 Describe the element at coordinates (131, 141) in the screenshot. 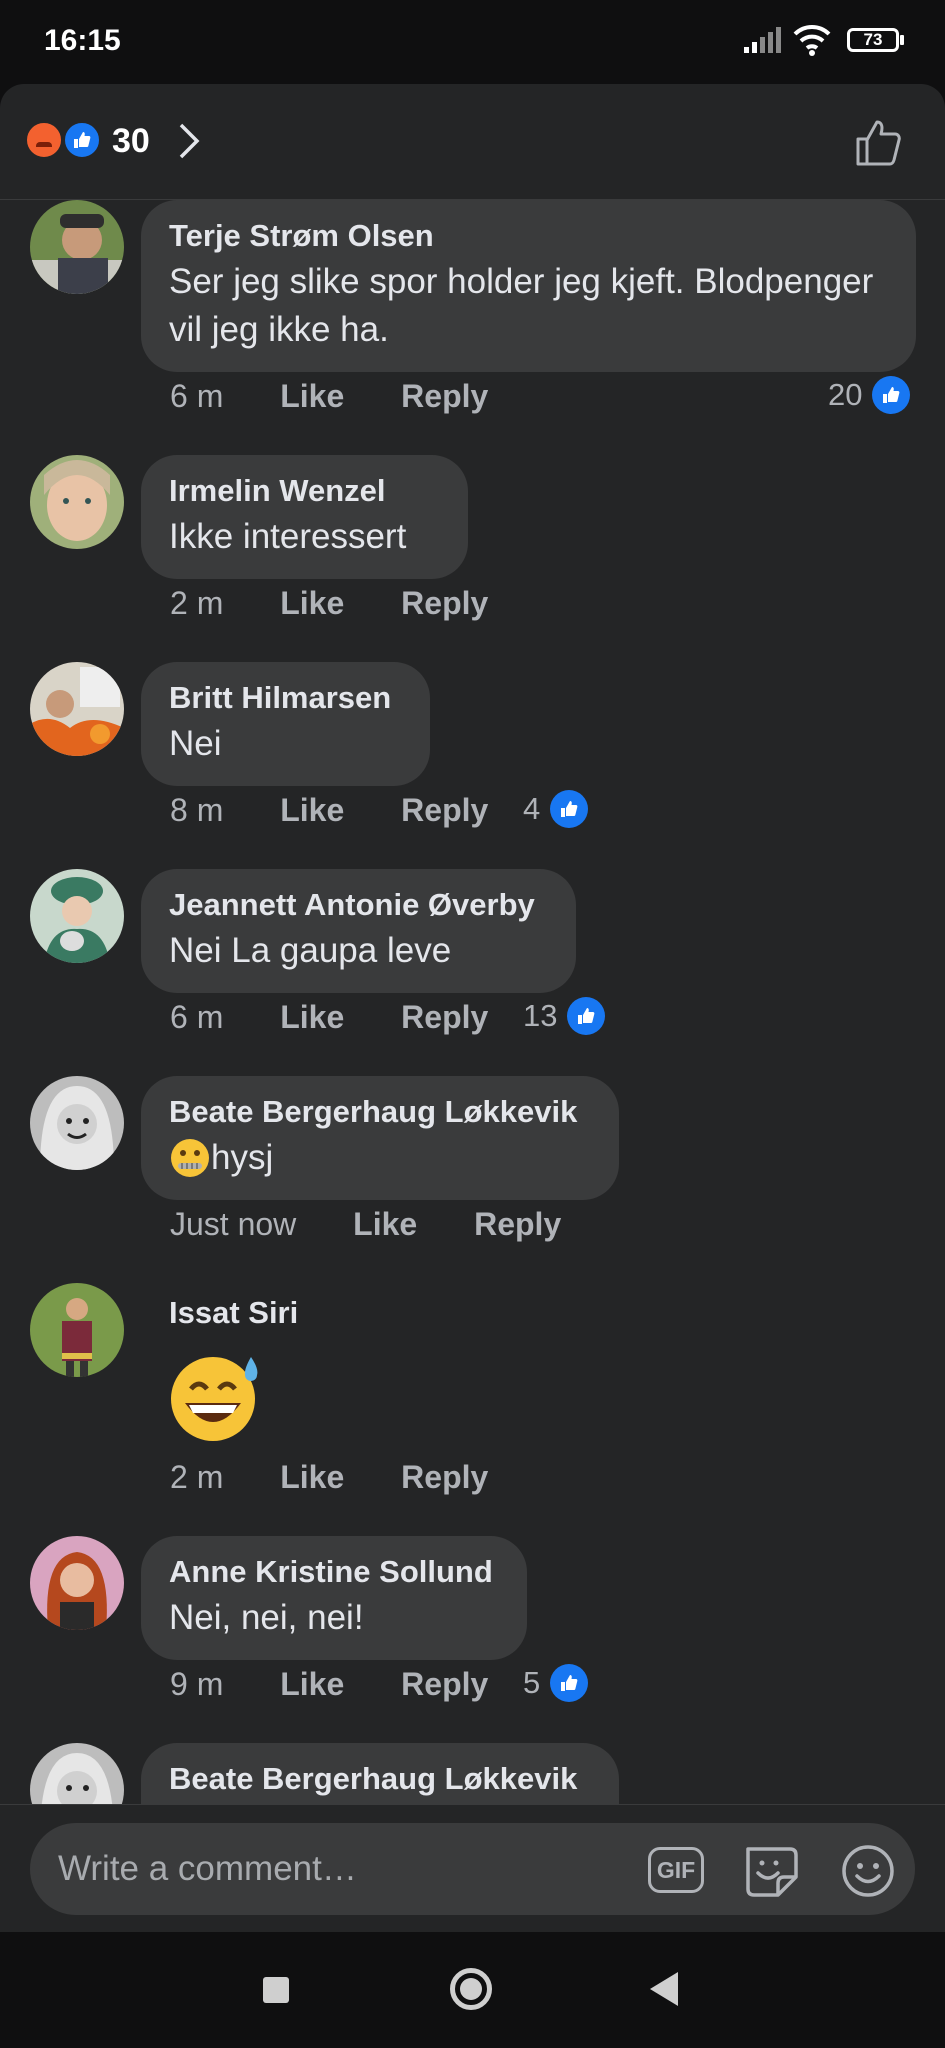

I see `reaction-count: 30` at that location.